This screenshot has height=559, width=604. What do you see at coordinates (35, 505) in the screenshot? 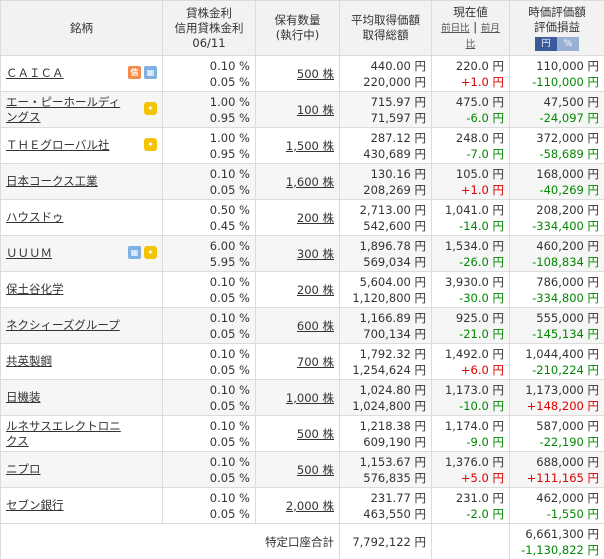
I see `stock-name-link: セブン銀行` at bounding box center [35, 505].